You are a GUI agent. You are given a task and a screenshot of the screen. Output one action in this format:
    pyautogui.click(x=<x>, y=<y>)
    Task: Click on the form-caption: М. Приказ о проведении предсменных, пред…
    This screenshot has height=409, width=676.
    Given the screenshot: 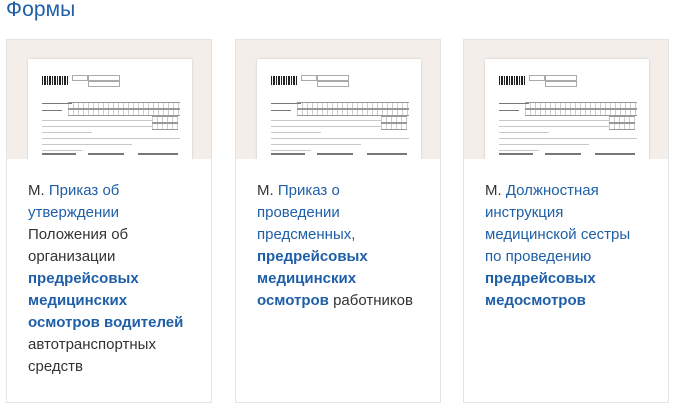 What is the action you would take?
    pyautogui.click(x=338, y=235)
    